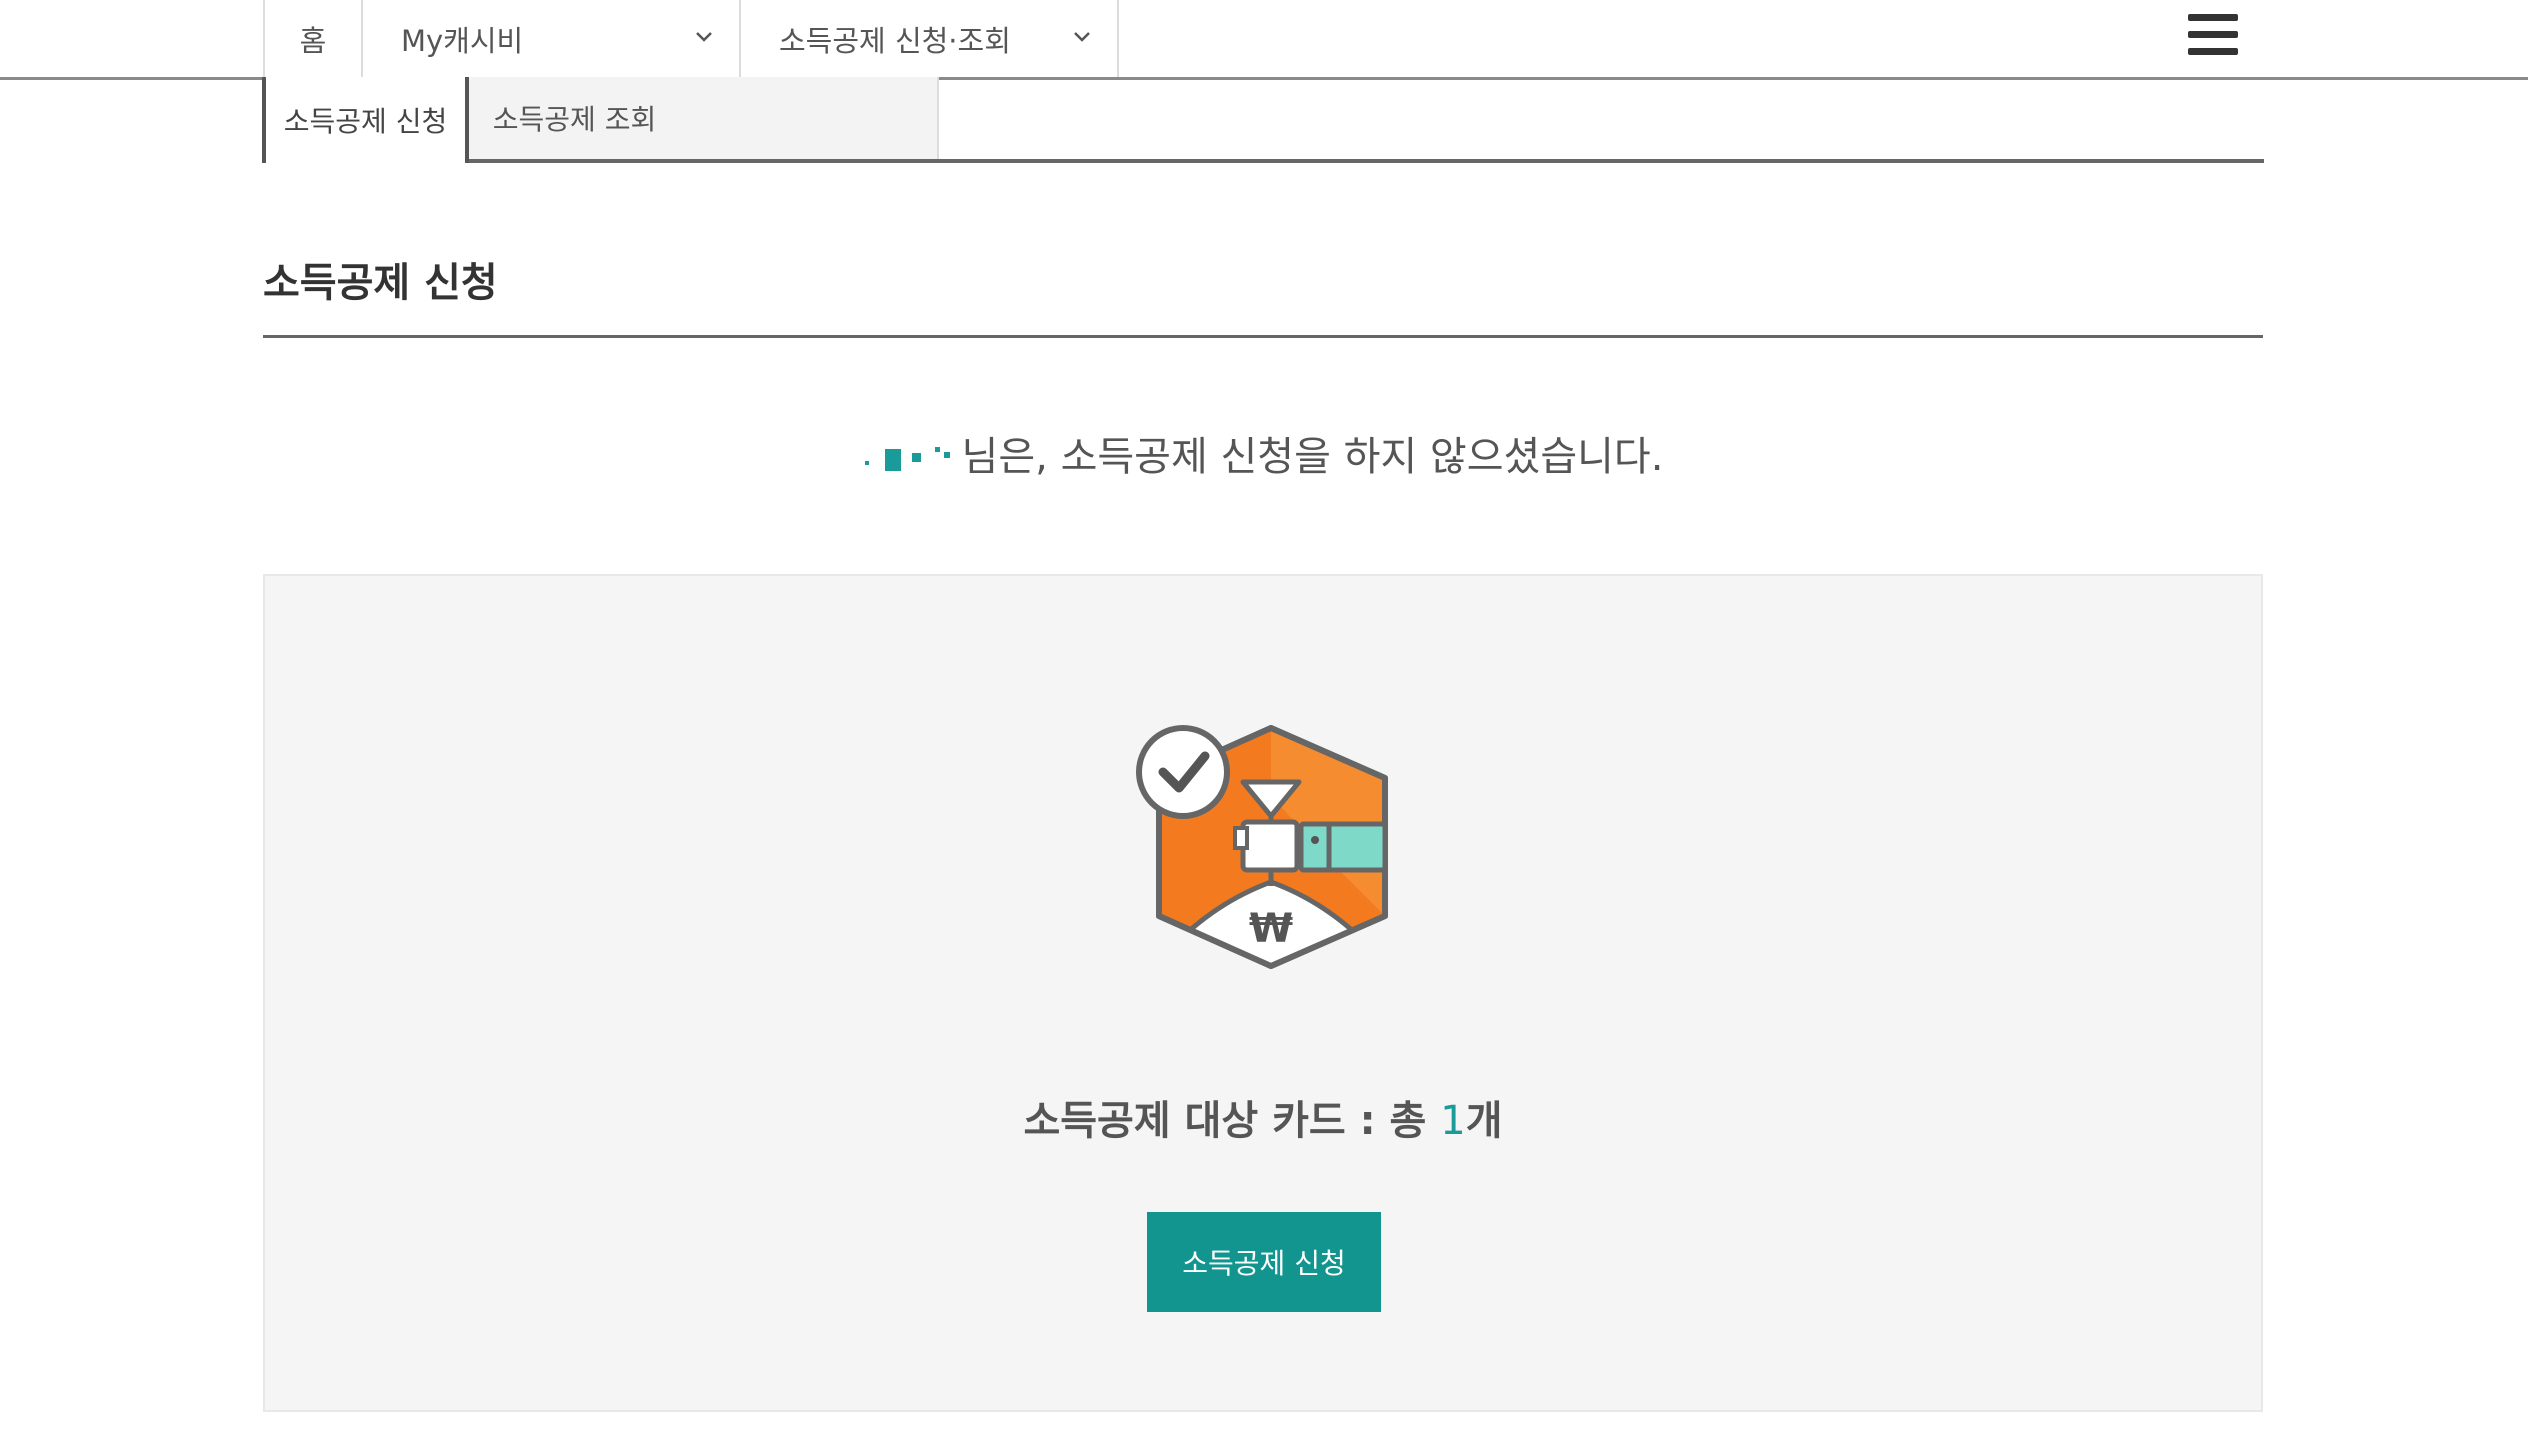 This screenshot has width=2528, height=1452. I want to click on tab-deduction-apply-label: 소득공제 신청, so click(365, 121).